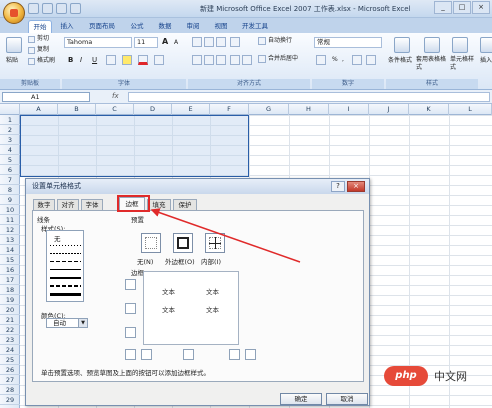 Image resolution: width=492 pixels, height=408 pixels. Describe the element at coordinates (14, 13) in the screenshot. I see `office-button-icon` at that location.